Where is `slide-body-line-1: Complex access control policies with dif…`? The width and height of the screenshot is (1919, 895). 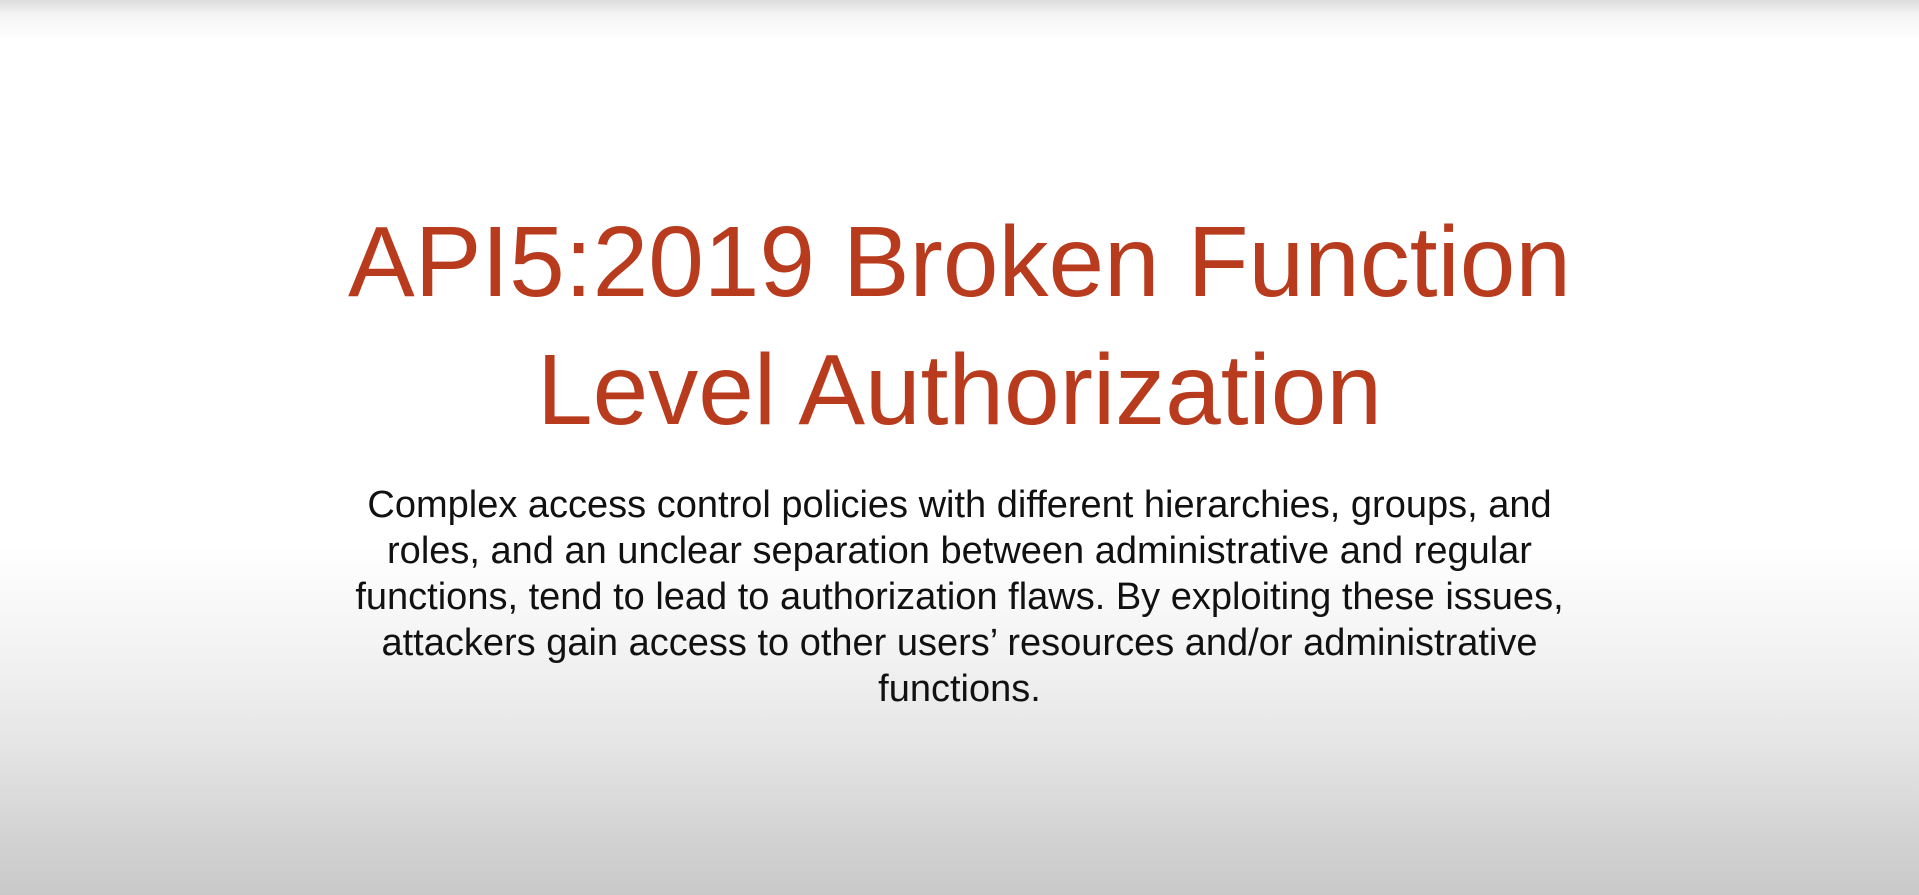 slide-body-line-1: Complex access control policies with dif… is located at coordinates (959, 505).